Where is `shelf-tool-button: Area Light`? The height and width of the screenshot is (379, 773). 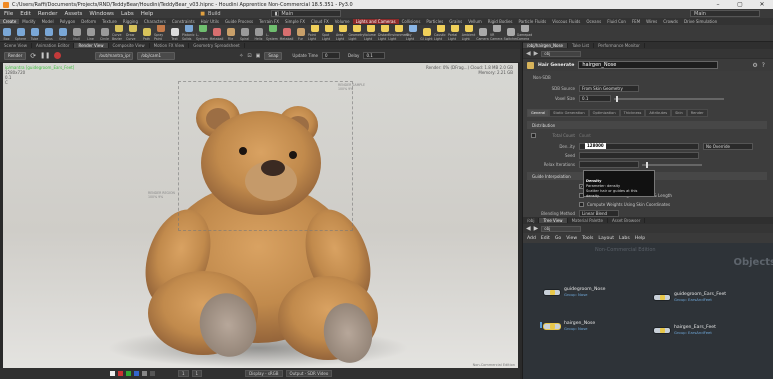
shelf-tool-button: Area Light is located at coordinates (342, 33).